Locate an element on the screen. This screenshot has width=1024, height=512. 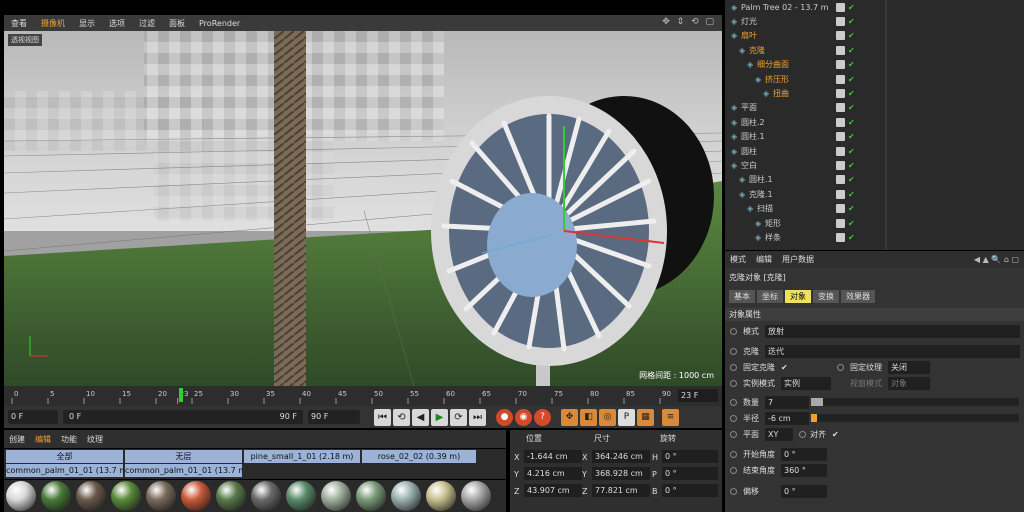
start-angle-field: 0 ° is located at coordinates (804, 454).